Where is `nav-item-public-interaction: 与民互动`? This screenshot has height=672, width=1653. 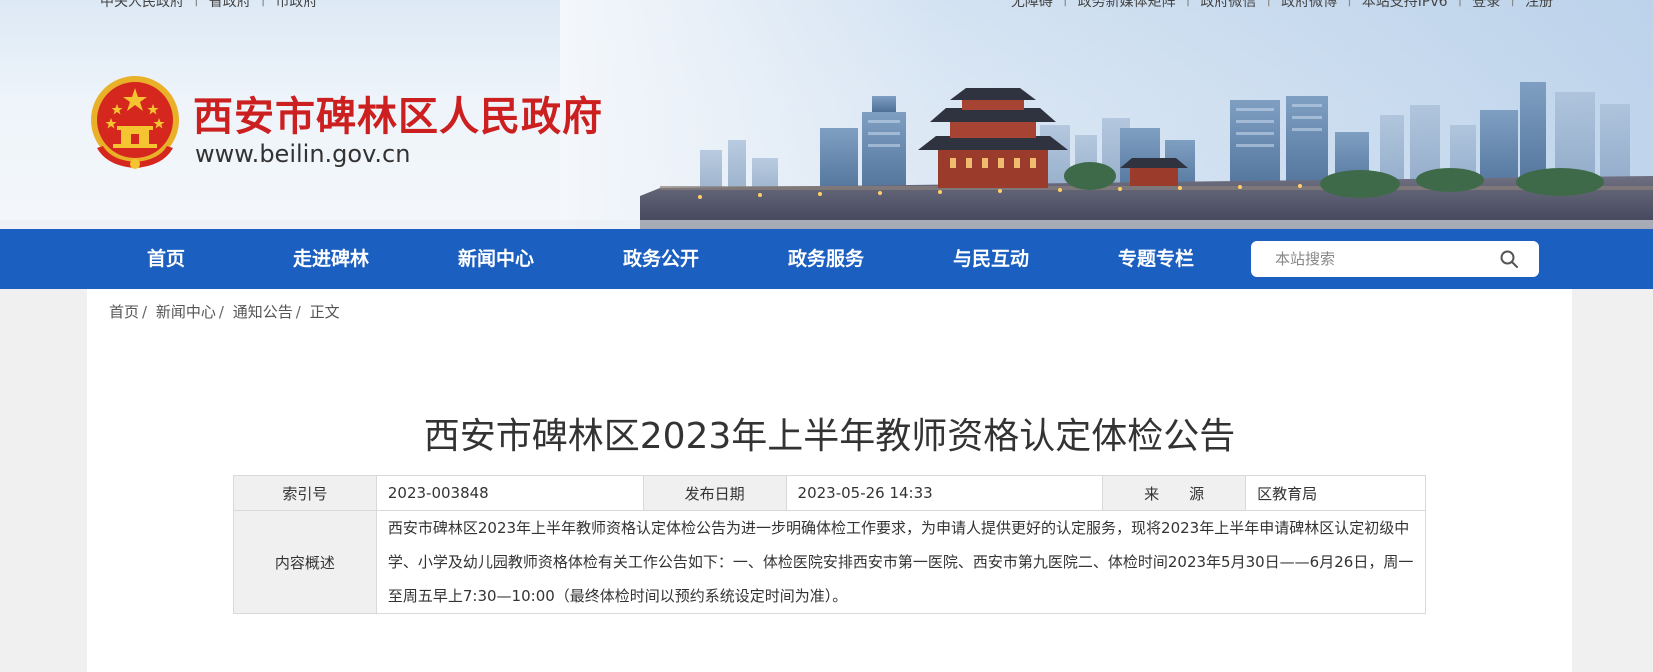
nav-item-public-interaction: 与民互动 is located at coordinates (991, 259).